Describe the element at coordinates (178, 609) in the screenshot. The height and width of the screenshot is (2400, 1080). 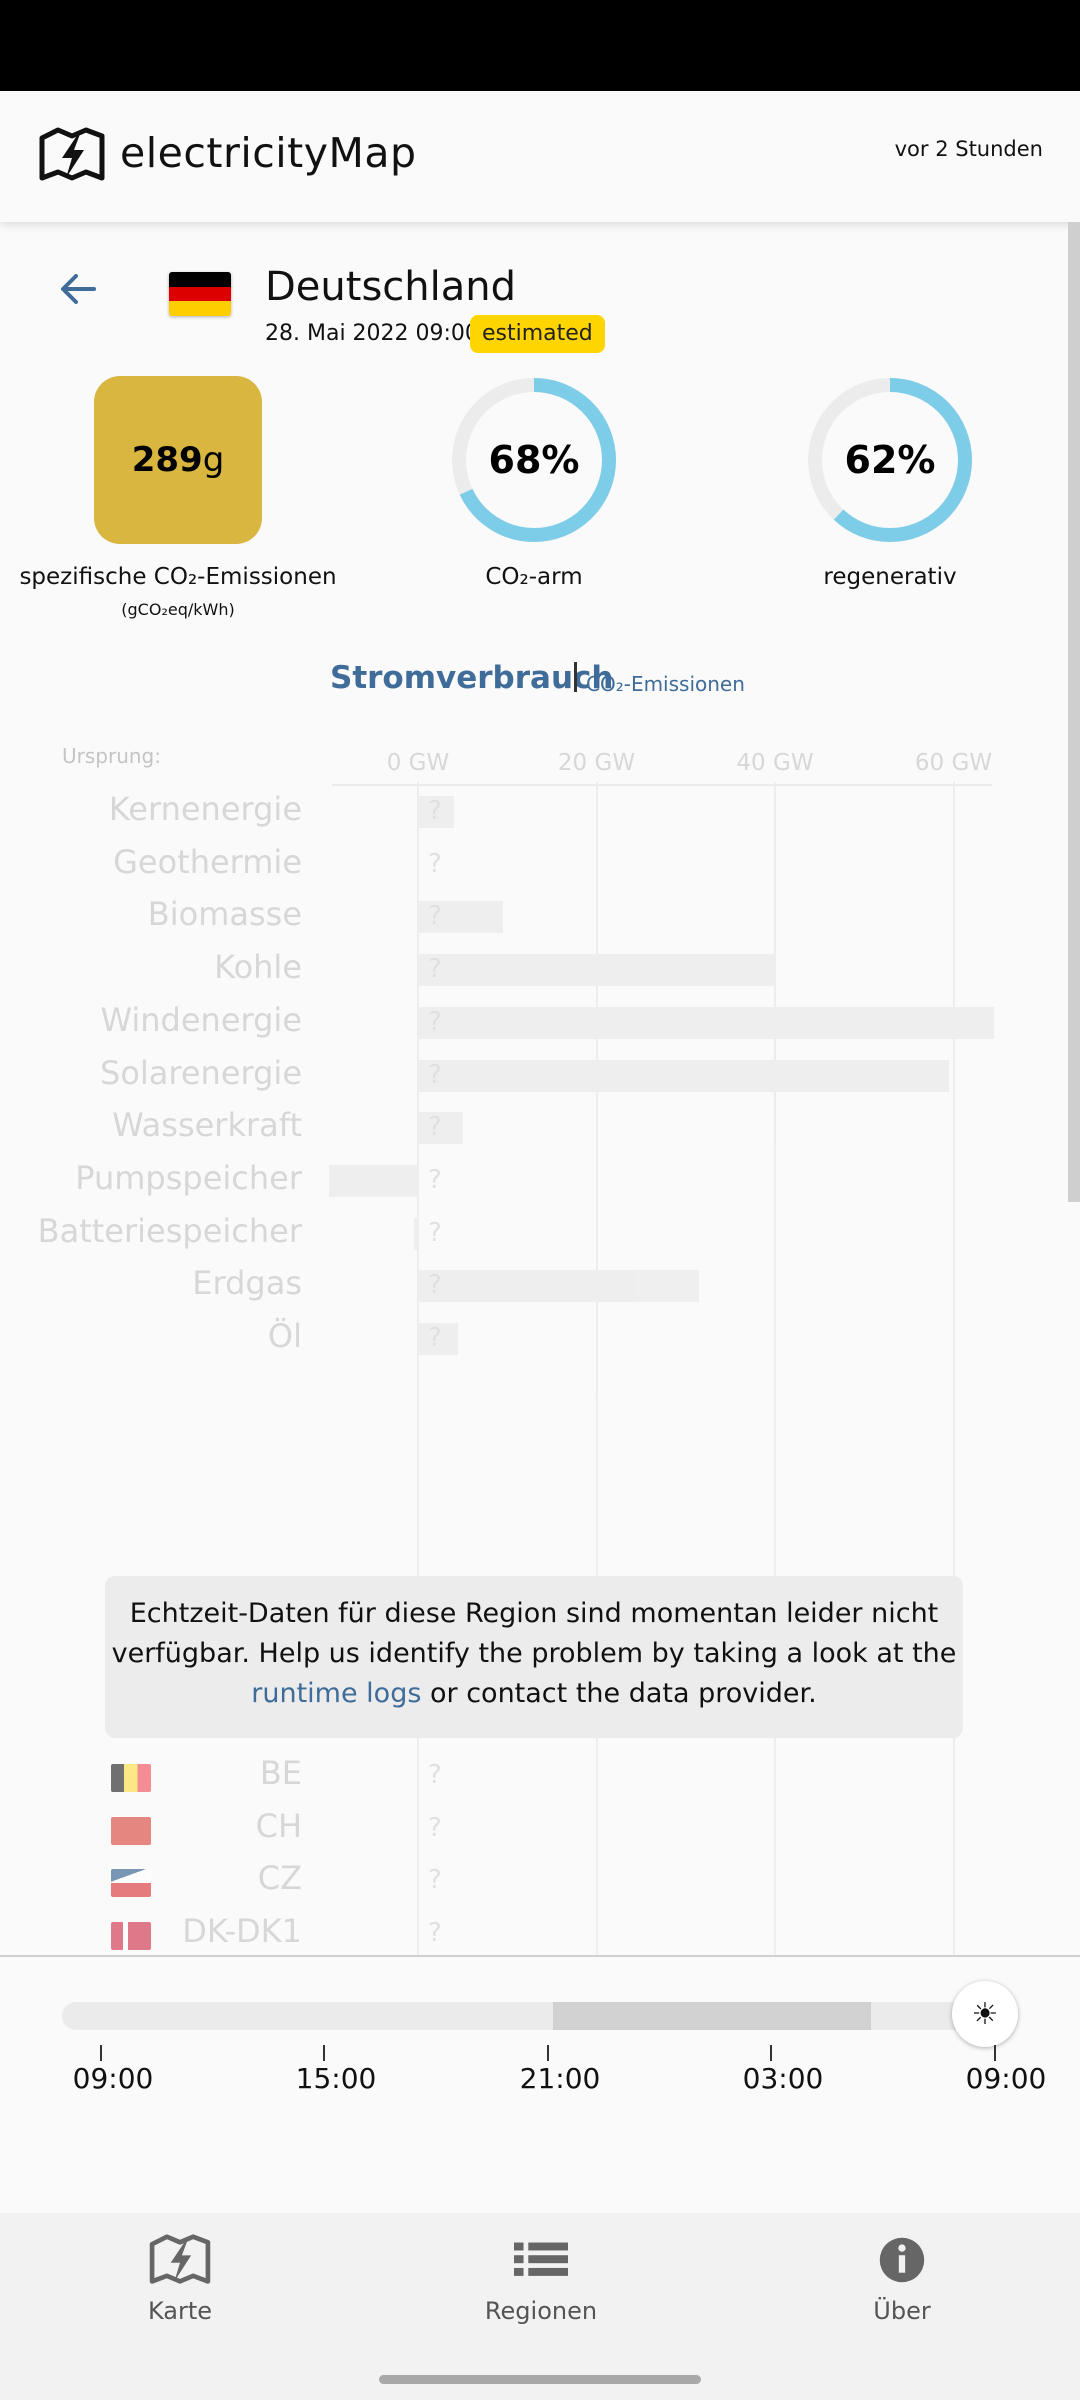
I see `co2-sublabel: (gCO₂eq/kWh)` at that location.